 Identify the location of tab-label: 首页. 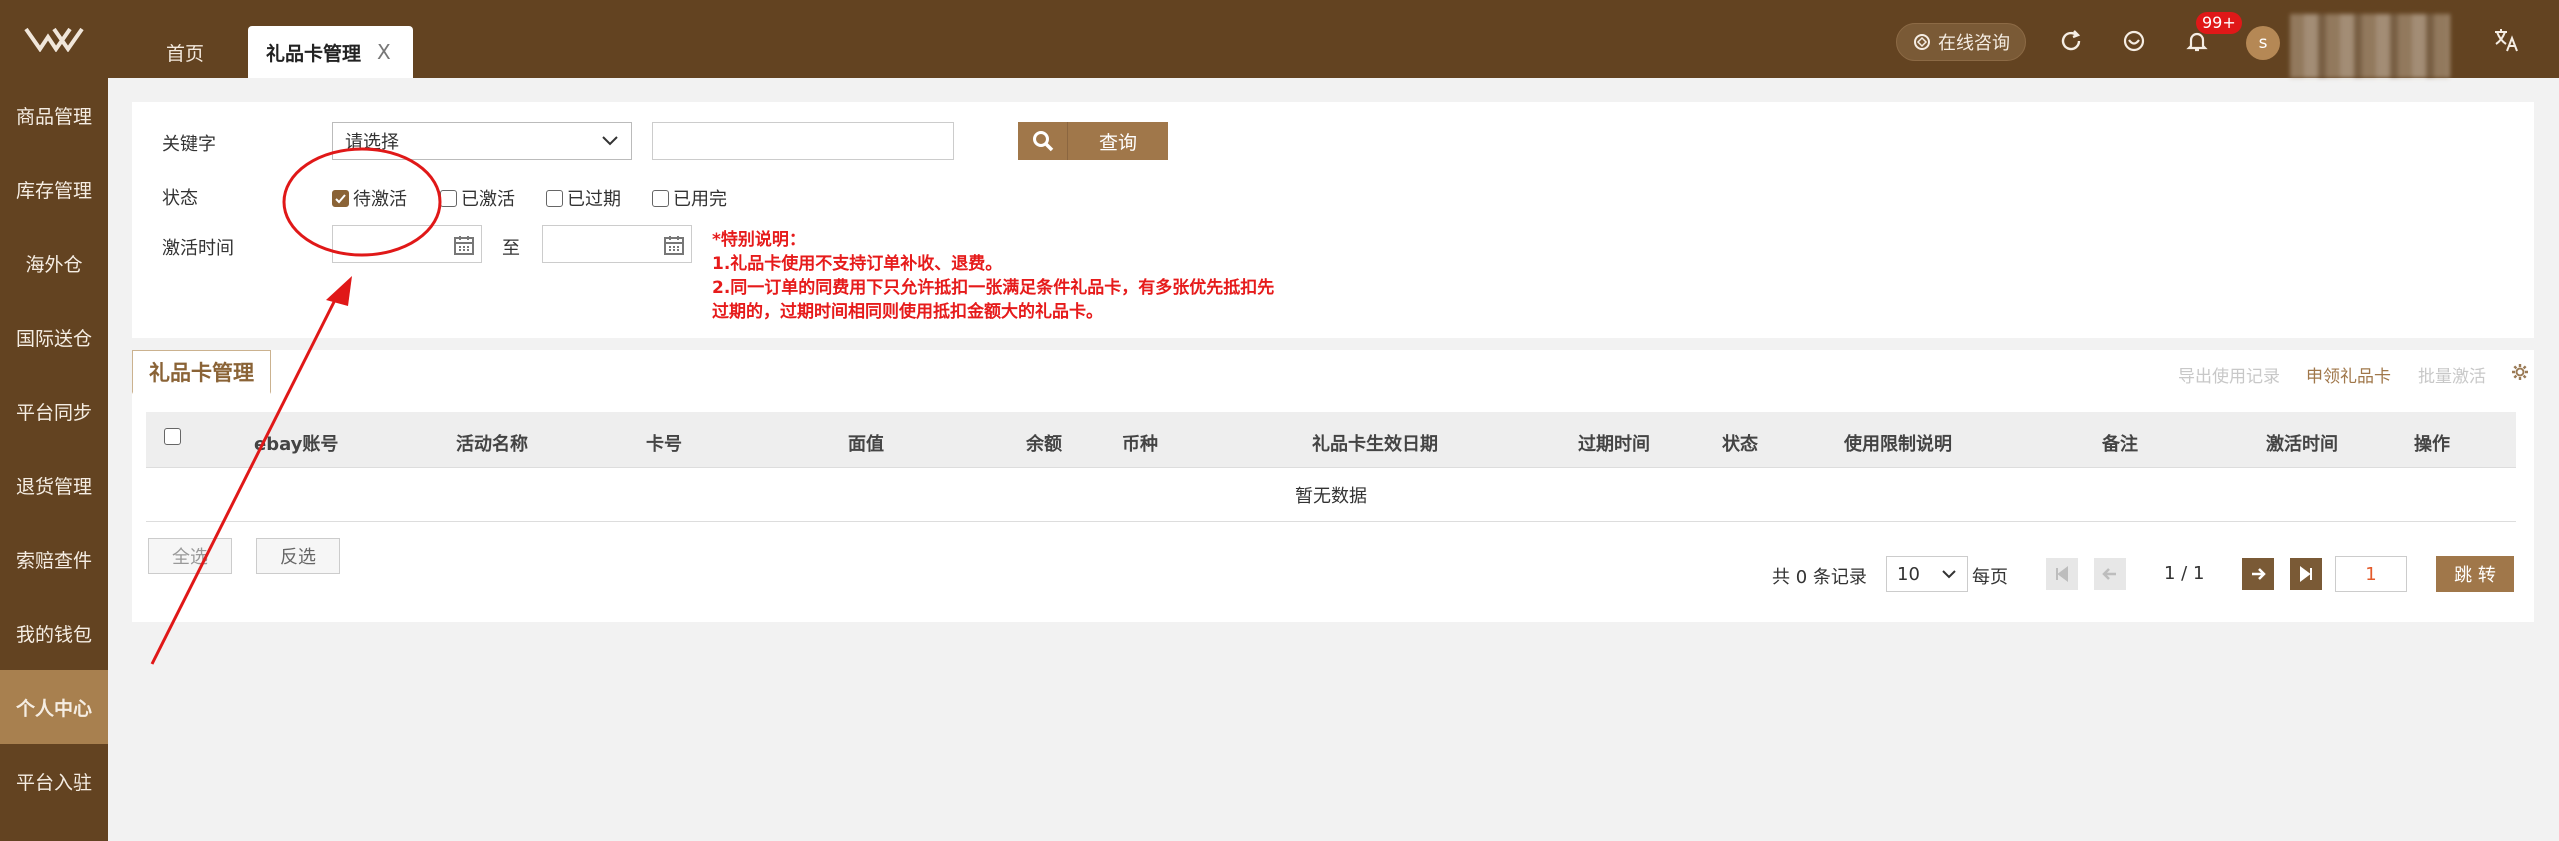
(185, 53).